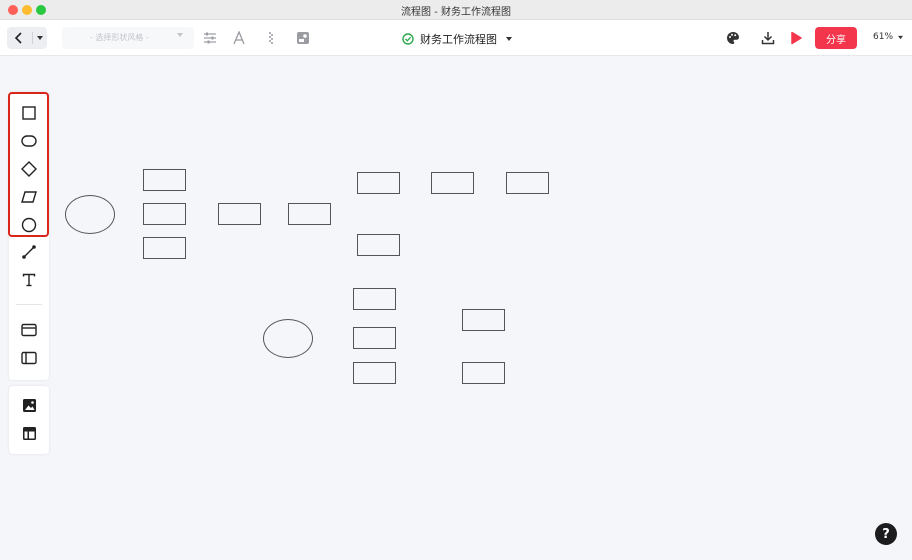  I want to click on download-button, so click(768, 38).